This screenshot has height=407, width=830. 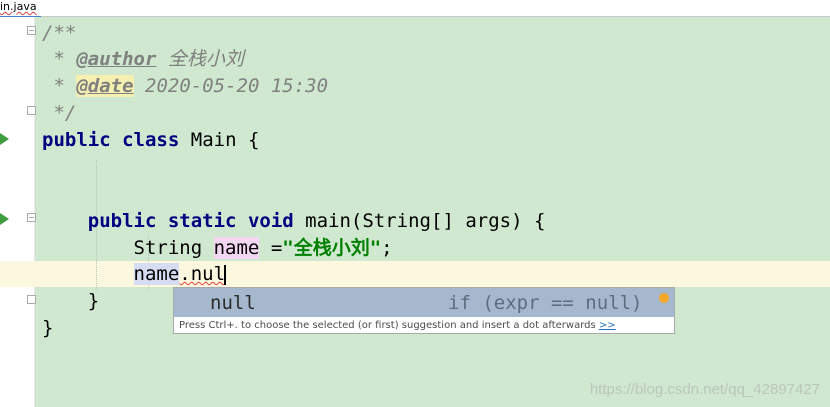 What do you see at coordinates (332, 248) in the screenshot?
I see `string-literal: "全栈小刘"` at bounding box center [332, 248].